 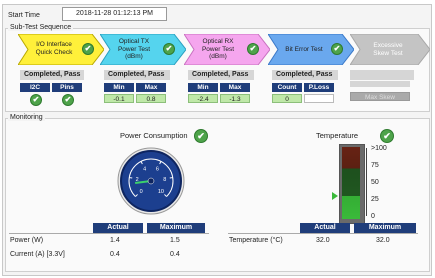 I want to click on start-time-label: Start Time, so click(x=24, y=15).